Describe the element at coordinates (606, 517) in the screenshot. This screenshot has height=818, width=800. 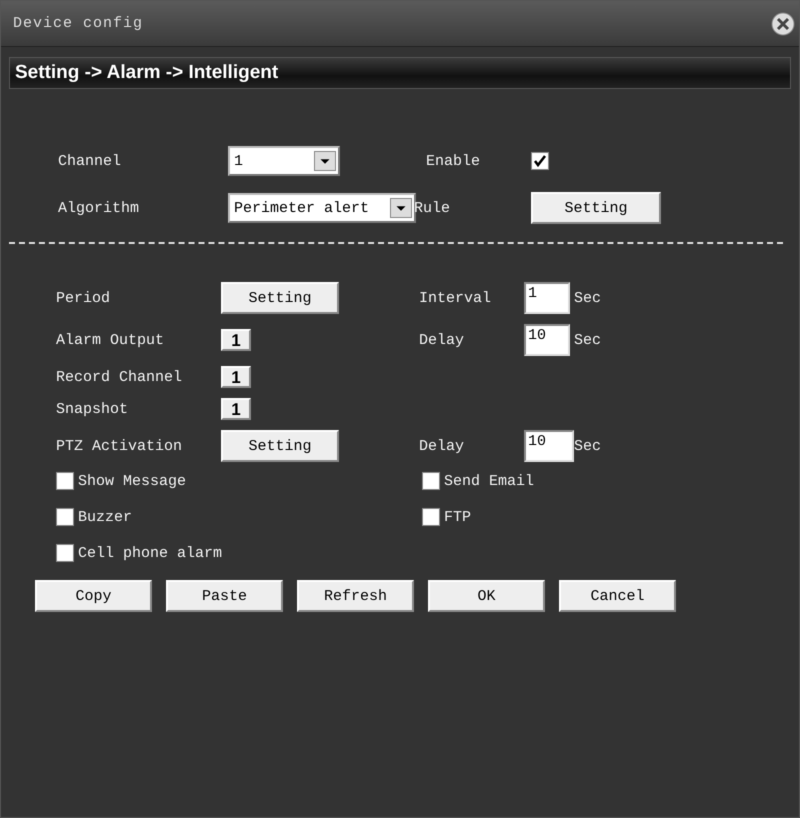
I see `checkbox-option: FTP` at that location.